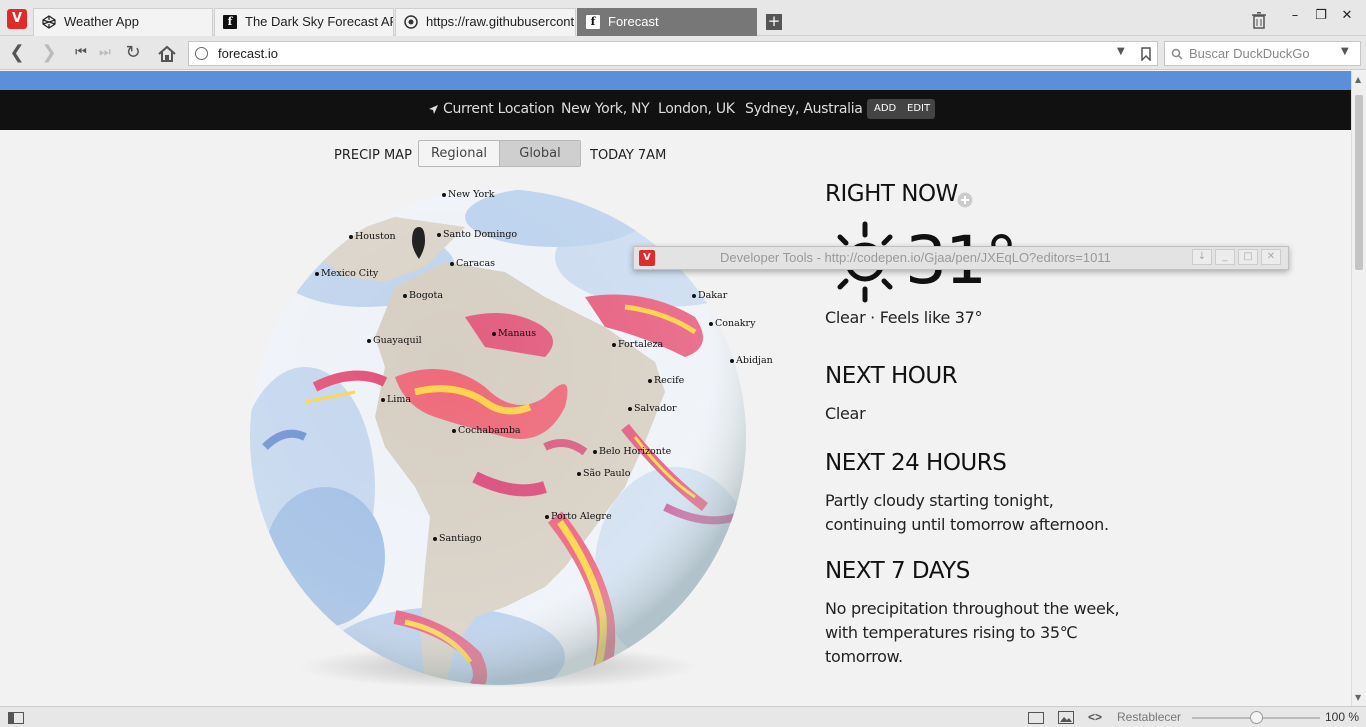 Image resolution: width=1366 pixels, height=727 pixels. What do you see at coordinates (319, 21) in the screenshot?
I see `tab-label: The Dark Sky Forecast AP` at bounding box center [319, 21].